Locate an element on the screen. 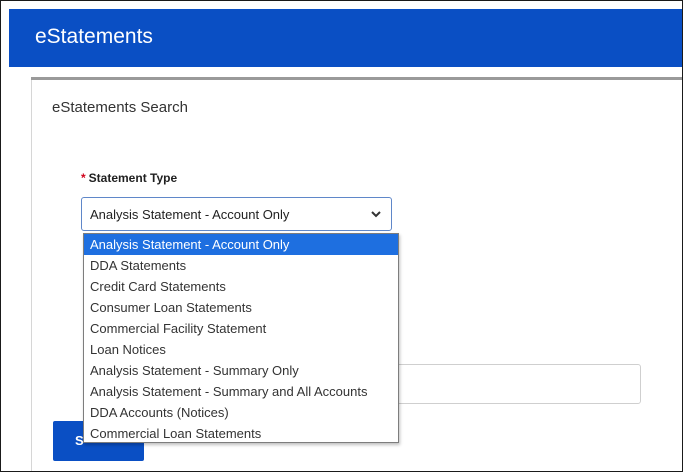 The width and height of the screenshot is (683, 472). required-marker: * is located at coordinates (83, 178).